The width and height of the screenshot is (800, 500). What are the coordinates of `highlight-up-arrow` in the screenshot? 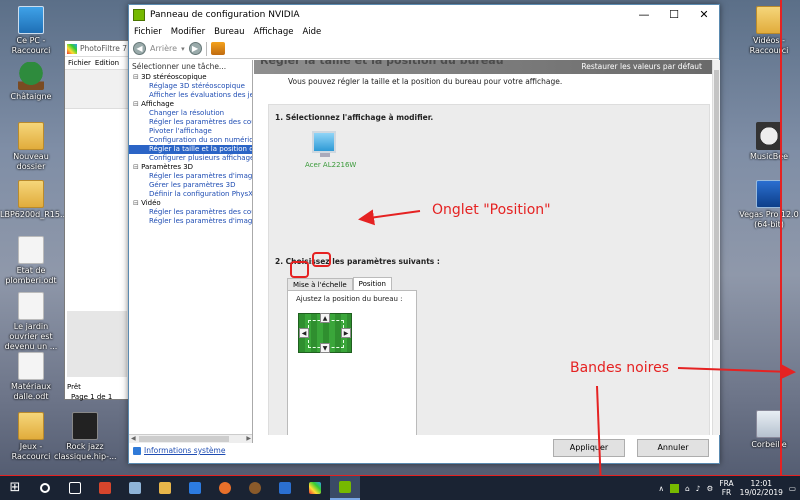 It's located at (321, 259).